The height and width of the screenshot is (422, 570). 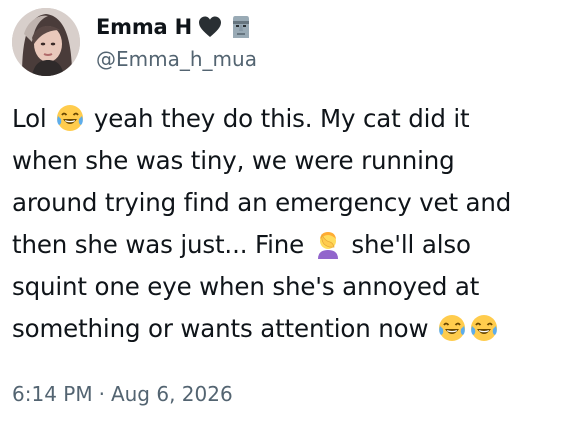 What do you see at coordinates (328, 244) in the screenshot?
I see `facepalm-emoji-icon` at bounding box center [328, 244].